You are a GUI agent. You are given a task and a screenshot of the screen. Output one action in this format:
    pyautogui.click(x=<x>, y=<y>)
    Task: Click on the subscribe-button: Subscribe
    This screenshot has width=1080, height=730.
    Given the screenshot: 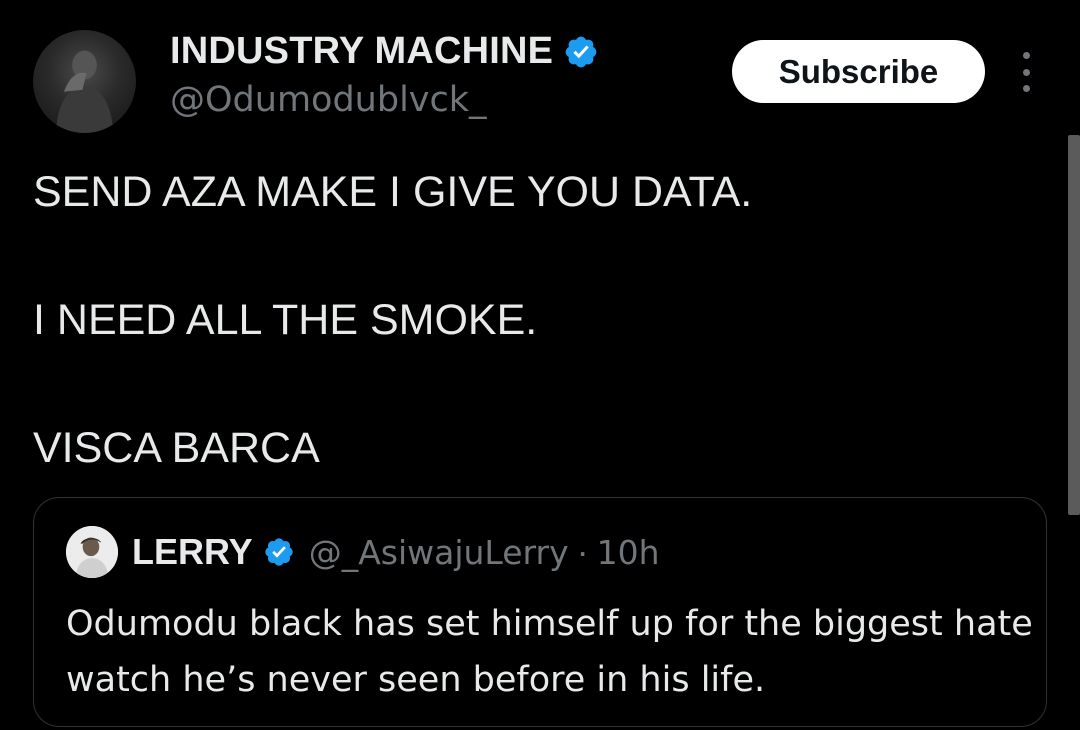 What is the action you would take?
    pyautogui.click(x=858, y=71)
    